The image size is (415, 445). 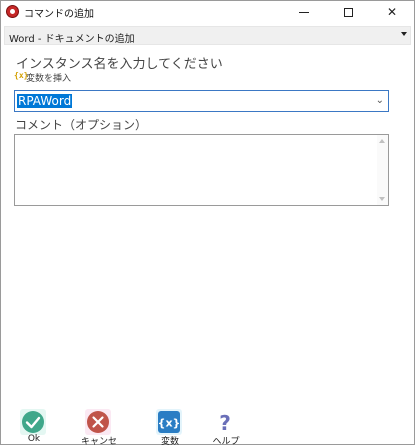 I want to click on maximize-button, so click(x=348, y=12).